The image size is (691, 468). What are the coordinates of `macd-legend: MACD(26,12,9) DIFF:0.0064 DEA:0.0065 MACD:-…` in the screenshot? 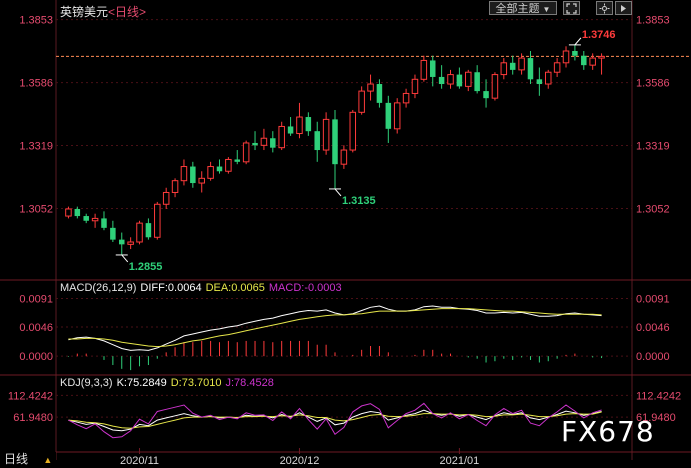 It's located at (203, 288).